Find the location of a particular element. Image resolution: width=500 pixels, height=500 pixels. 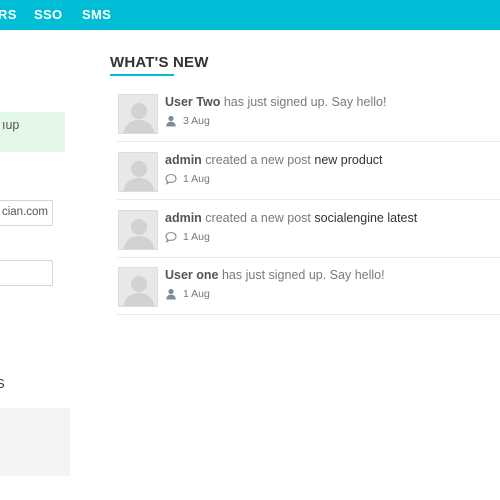

feed-actor-link: User Two is located at coordinates (192, 102).